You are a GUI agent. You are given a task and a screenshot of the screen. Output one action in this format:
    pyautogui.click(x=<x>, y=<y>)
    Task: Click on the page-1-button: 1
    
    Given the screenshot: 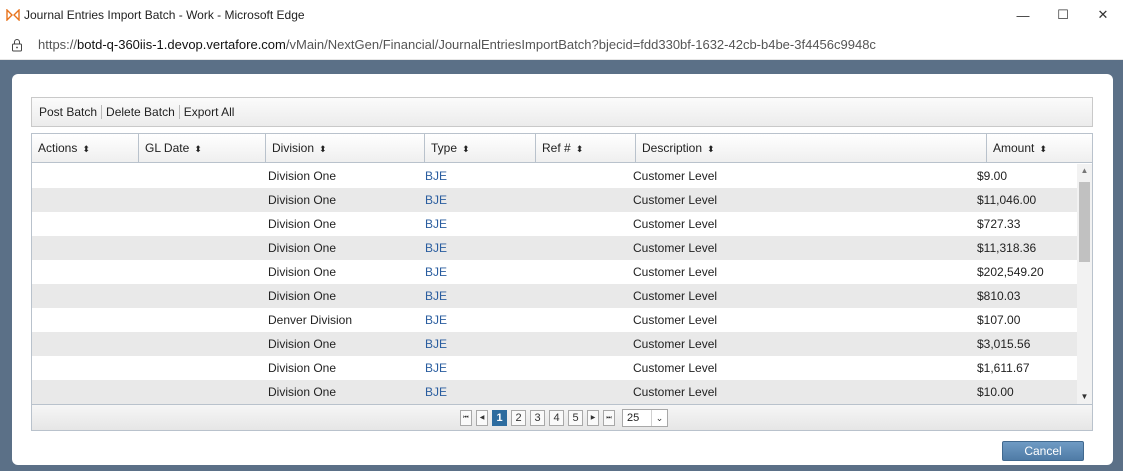 What is the action you would take?
    pyautogui.click(x=499, y=418)
    